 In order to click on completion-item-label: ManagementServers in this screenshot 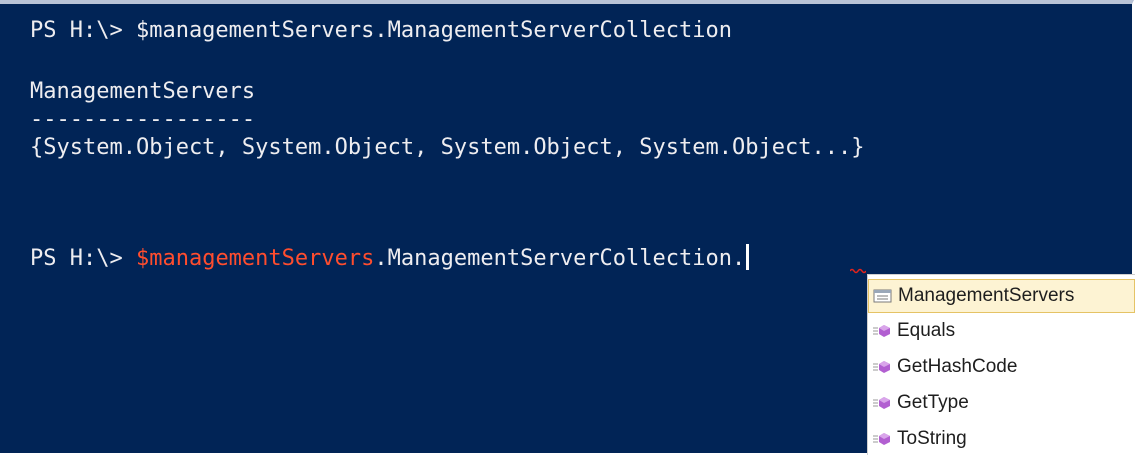, I will do `click(986, 295)`.